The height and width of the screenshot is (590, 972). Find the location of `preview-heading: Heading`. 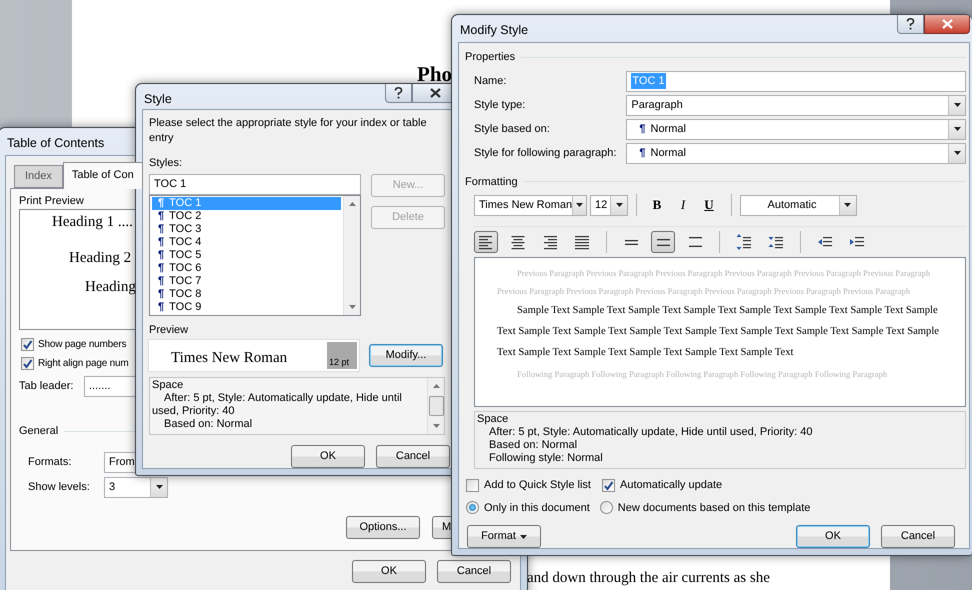

preview-heading: Heading is located at coordinates (110, 287).